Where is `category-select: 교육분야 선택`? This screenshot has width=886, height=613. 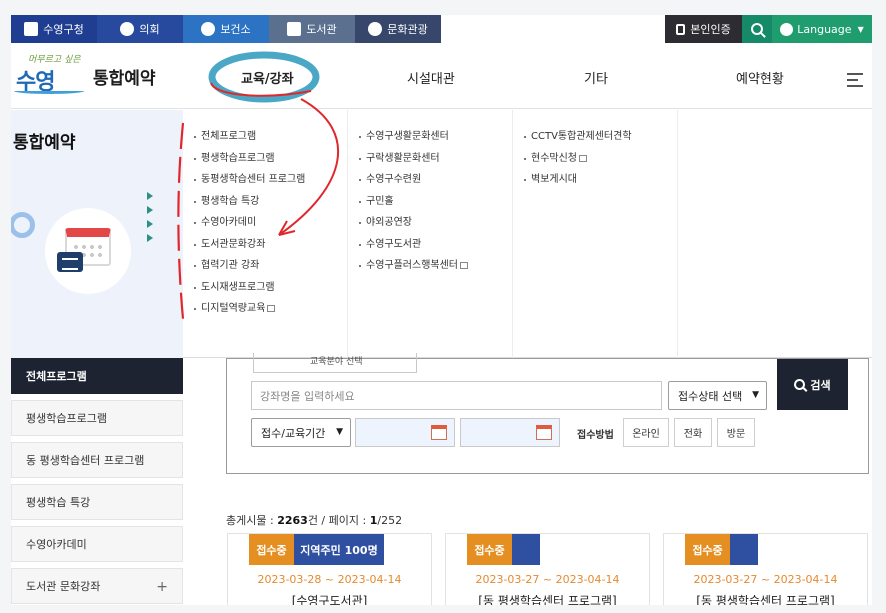
category-select: 교육분야 선택 is located at coordinates (335, 363).